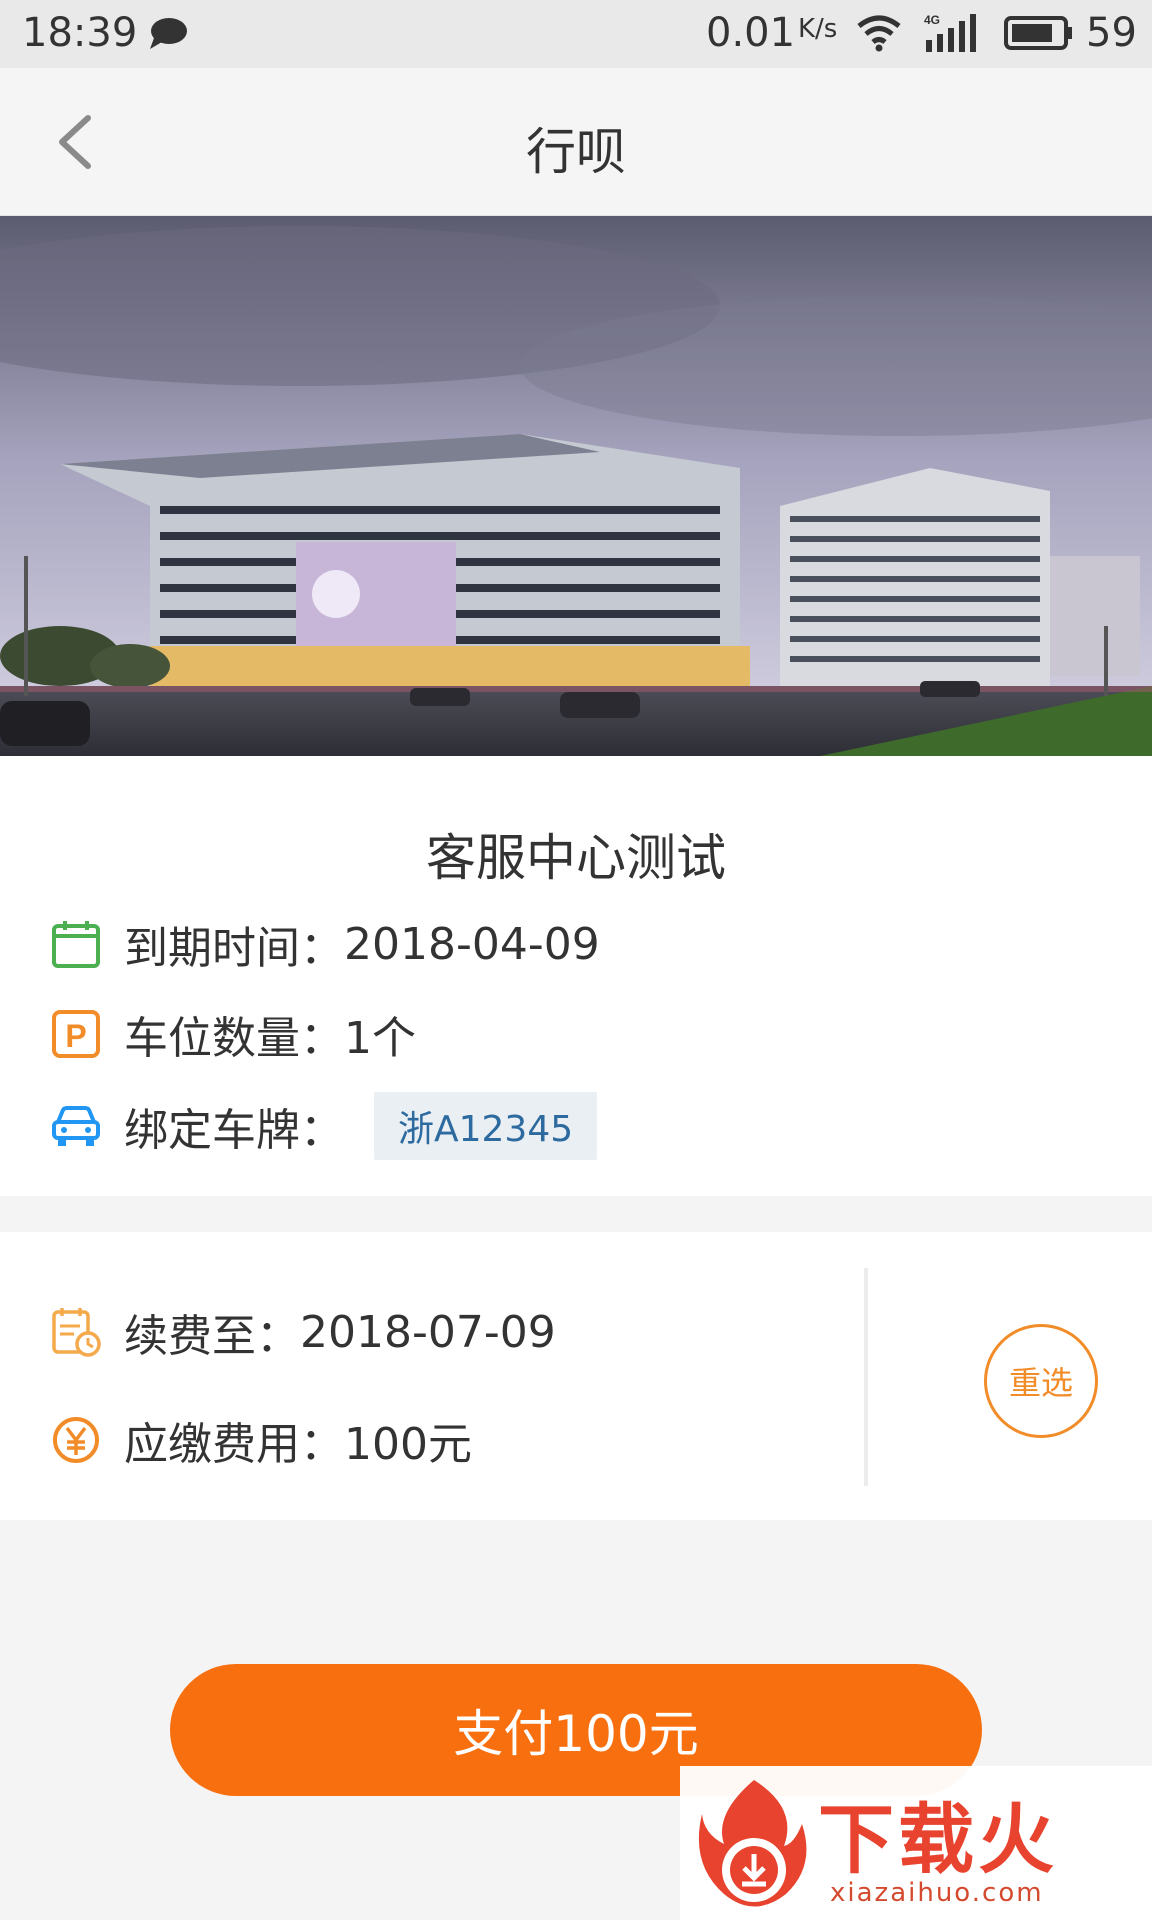  I want to click on signal-icon: 4G, so click(950, 32).